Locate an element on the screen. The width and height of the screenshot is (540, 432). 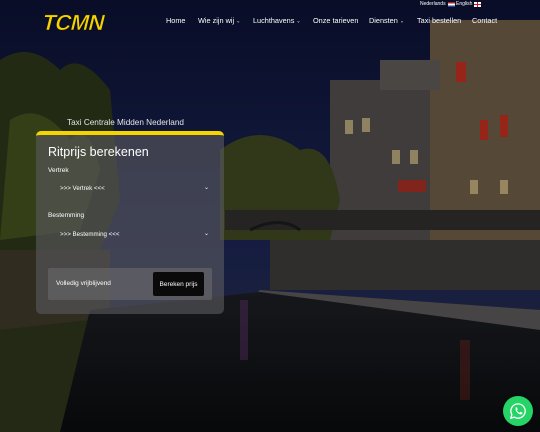
destination-select: >>> Bestemming <<< ⌄ is located at coordinates (130, 234).